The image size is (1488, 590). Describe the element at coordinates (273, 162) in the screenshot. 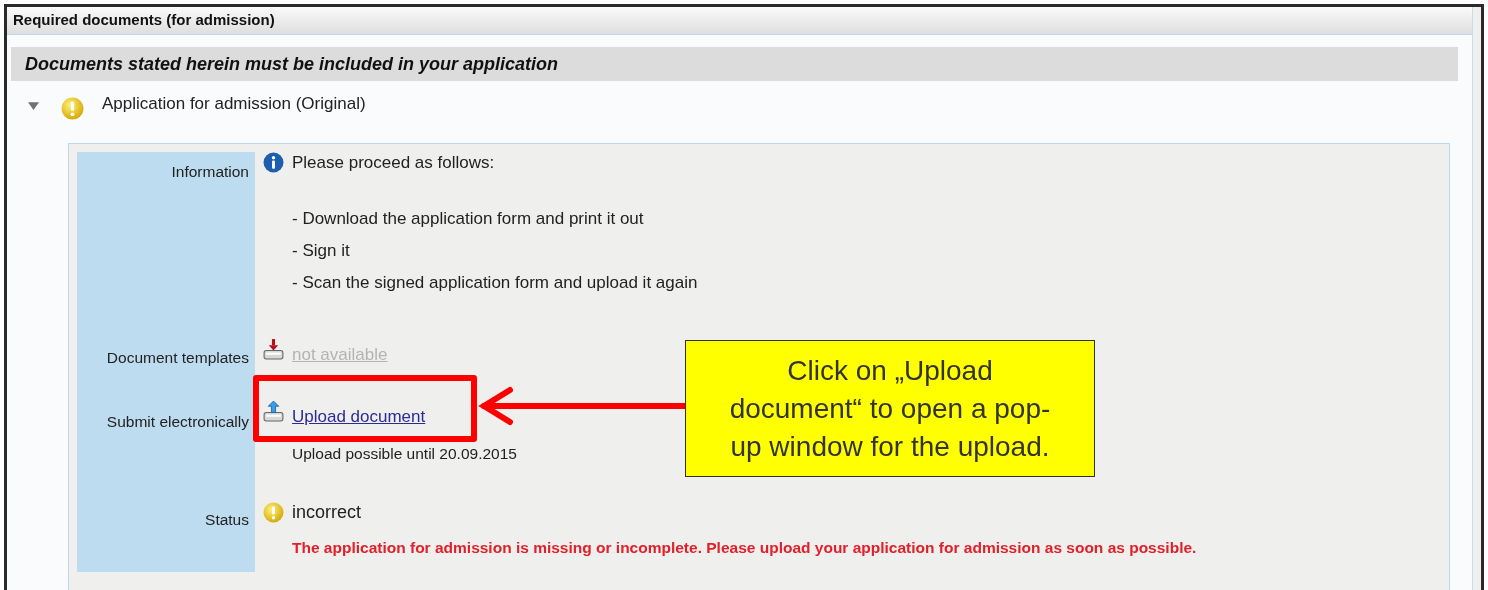

I see `info-icon` at that location.